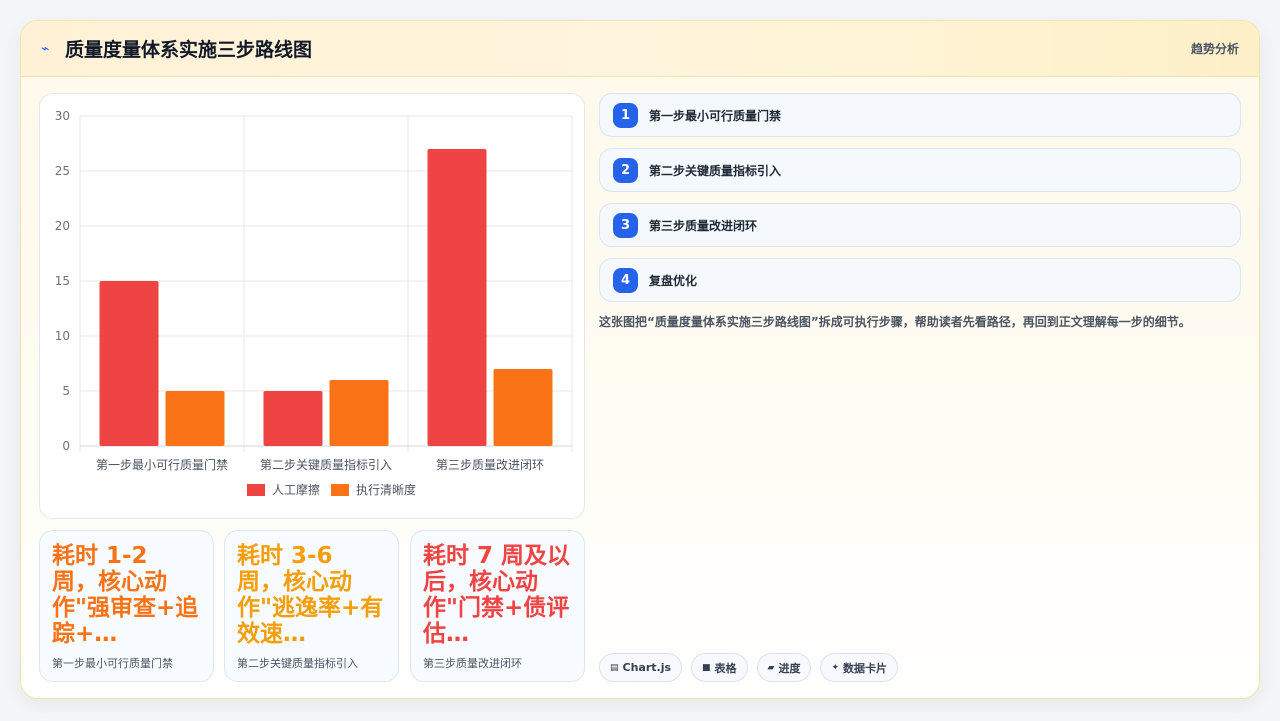 The height and width of the screenshot is (721, 1280). What do you see at coordinates (45, 48) in the screenshot?
I see `trend-line-icon: ⌁` at bounding box center [45, 48].